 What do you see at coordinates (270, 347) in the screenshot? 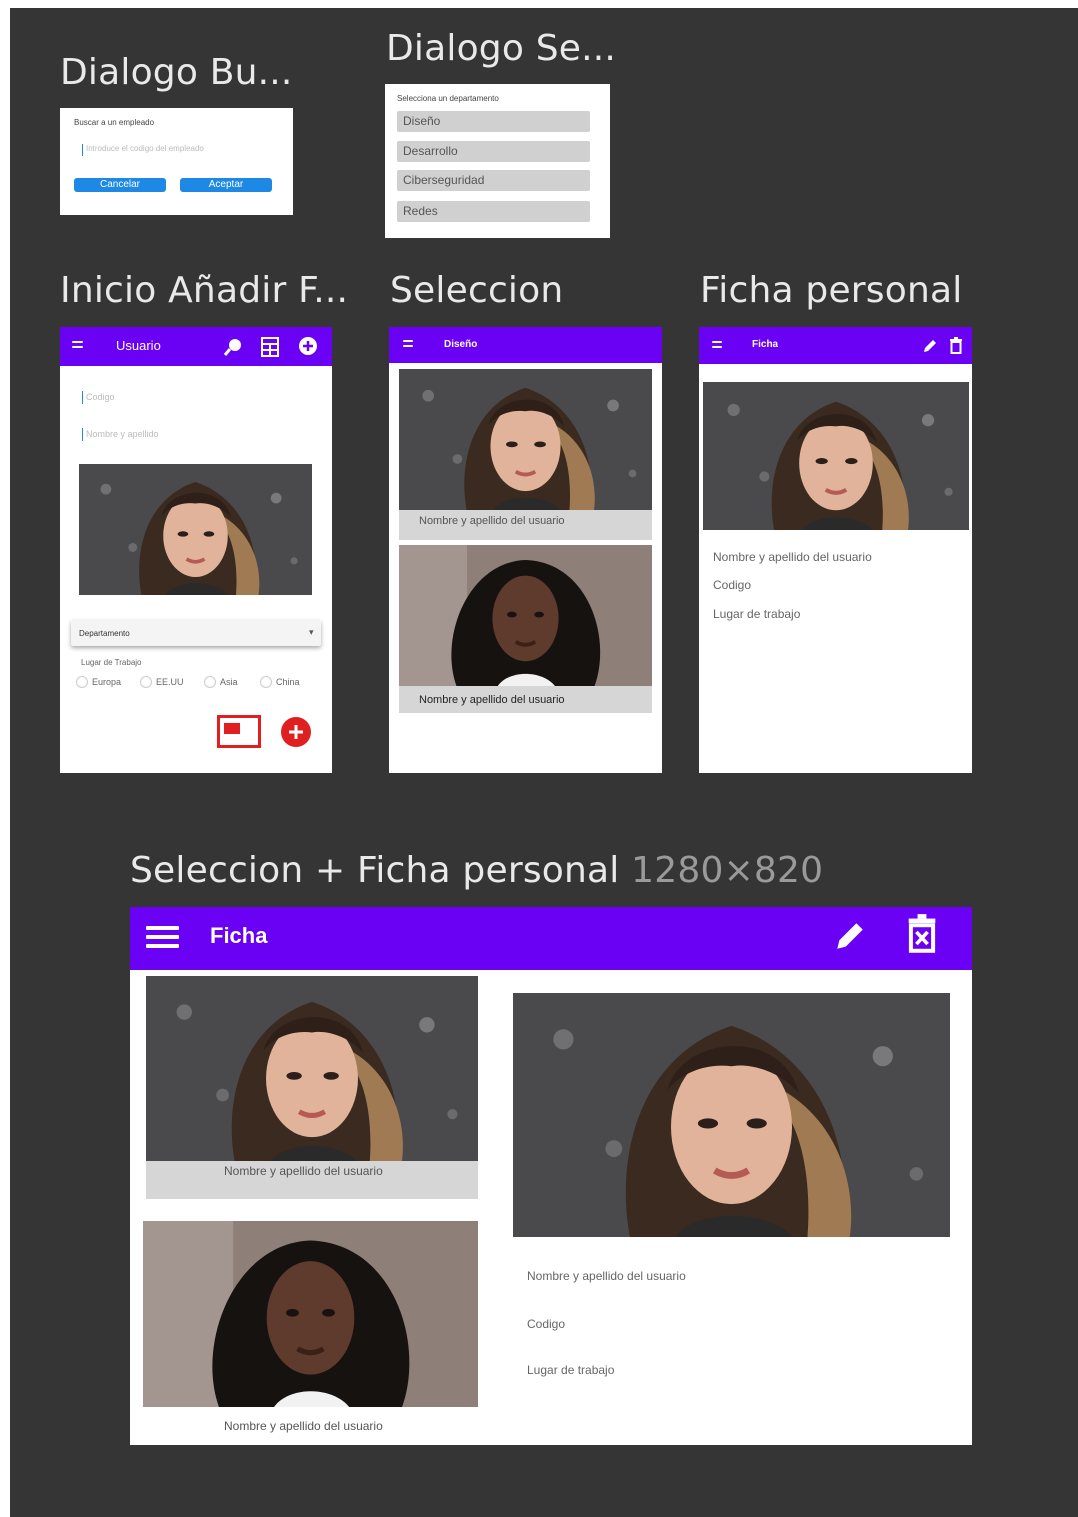
I see `list-icon` at bounding box center [270, 347].